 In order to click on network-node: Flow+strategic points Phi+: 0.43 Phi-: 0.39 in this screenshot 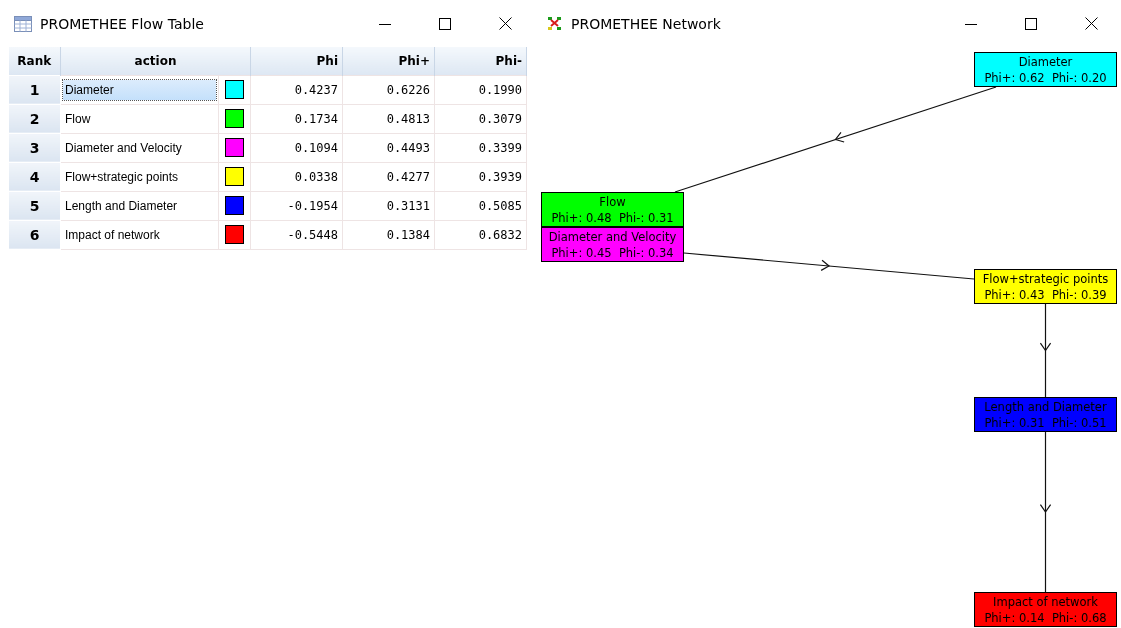, I will do `click(1045, 286)`.